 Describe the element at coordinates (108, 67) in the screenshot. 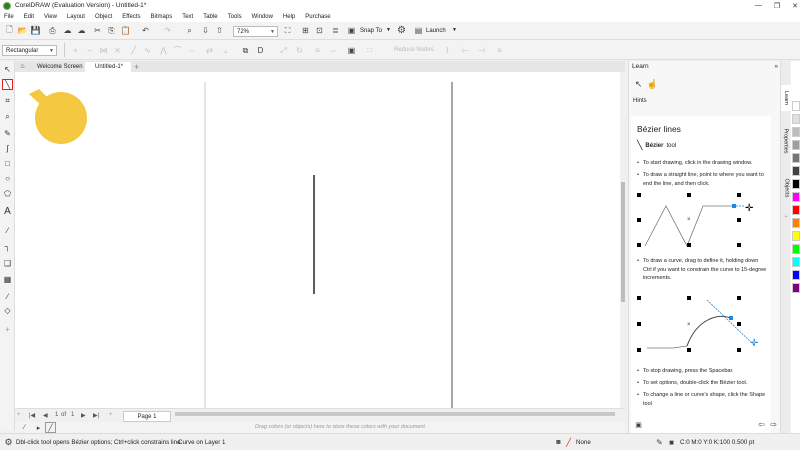

I see `tab-untitled-1: Untitled-1*` at that location.